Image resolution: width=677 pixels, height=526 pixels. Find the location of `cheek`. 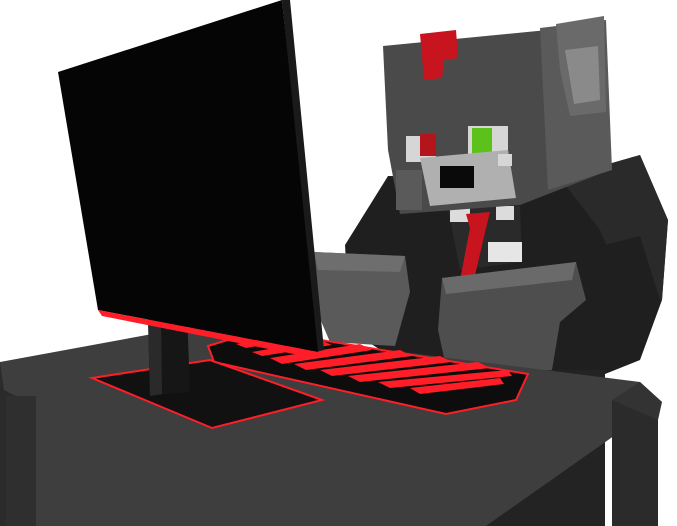

cheek is located at coordinates (409, 190).